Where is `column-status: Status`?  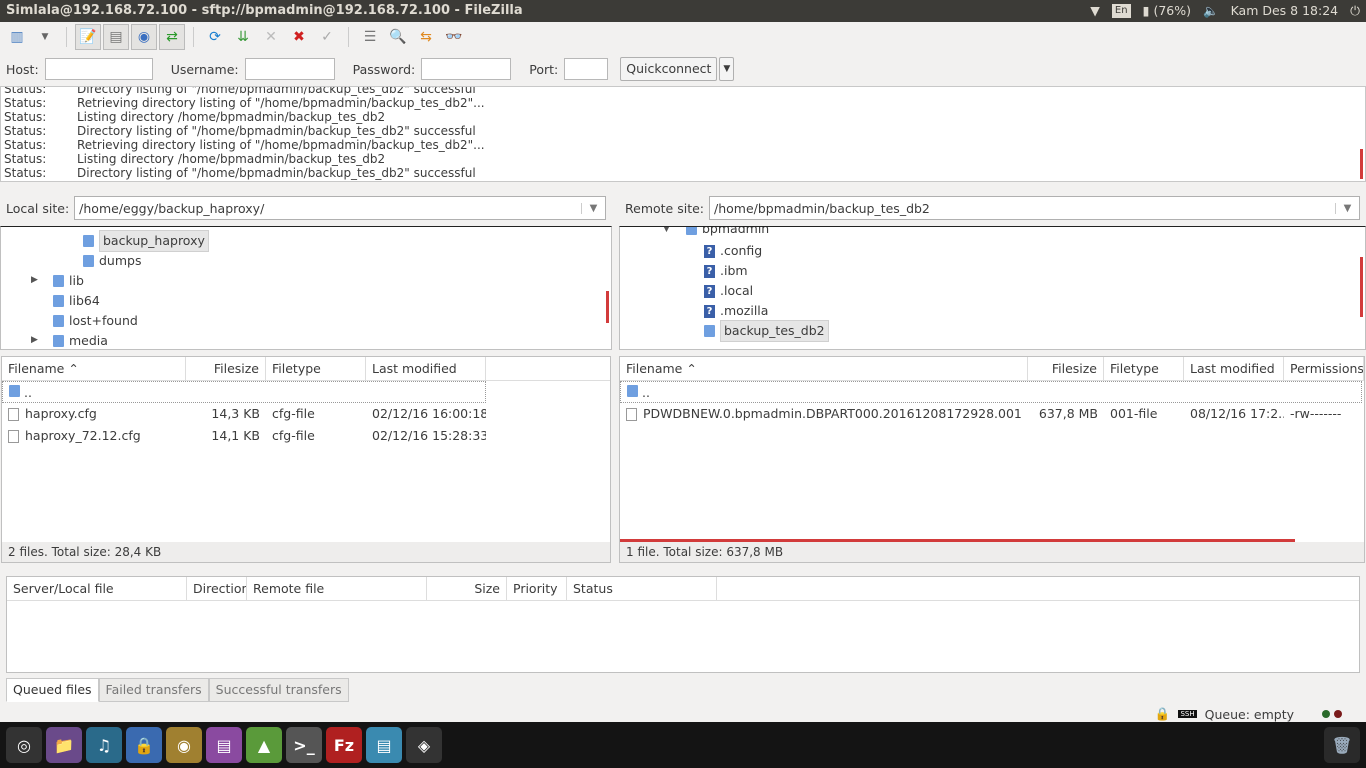
column-status: Status is located at coordinates (642, 588).